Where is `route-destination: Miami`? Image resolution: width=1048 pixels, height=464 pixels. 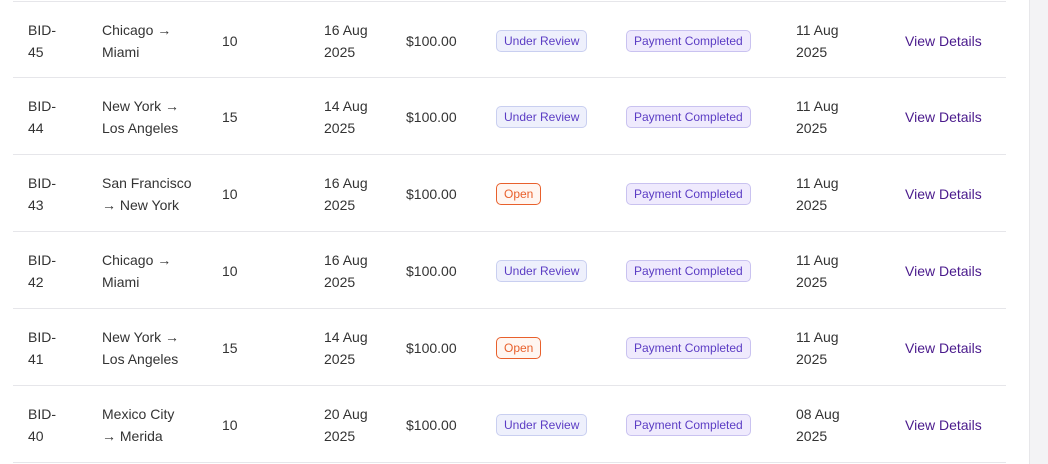
route-destination: Miami is located at coordinates (121, 281).